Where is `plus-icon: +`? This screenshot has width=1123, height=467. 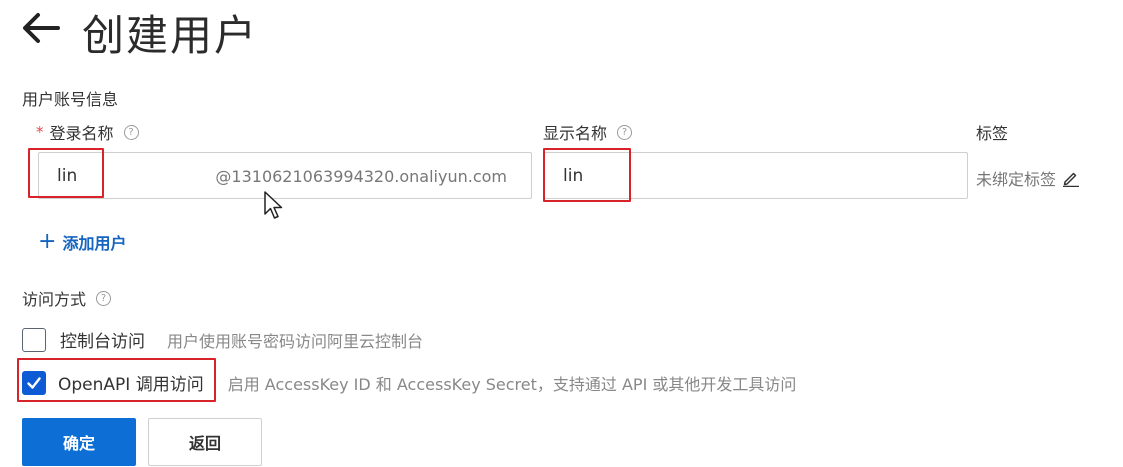 plus-icon: + is located at coordinates (47, 241).